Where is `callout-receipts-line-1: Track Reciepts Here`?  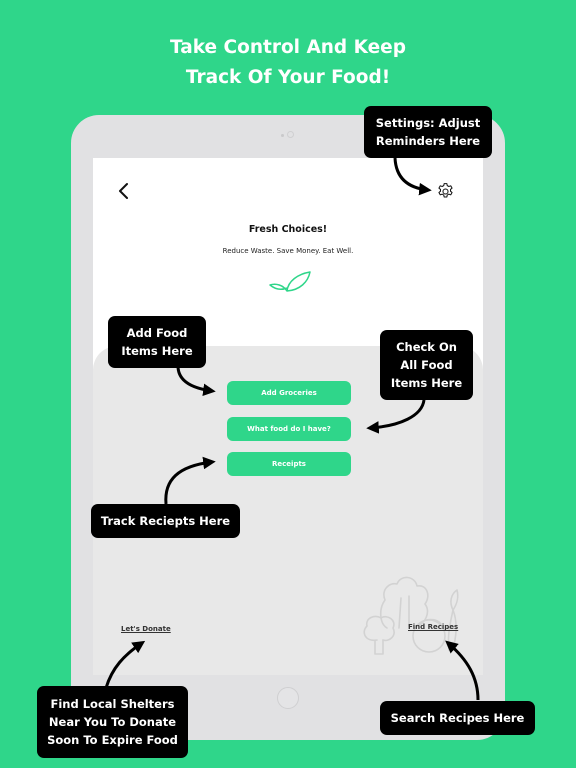
callout-receipts-line-1: Track Reciepts Here is located at coordinates (165, 521).